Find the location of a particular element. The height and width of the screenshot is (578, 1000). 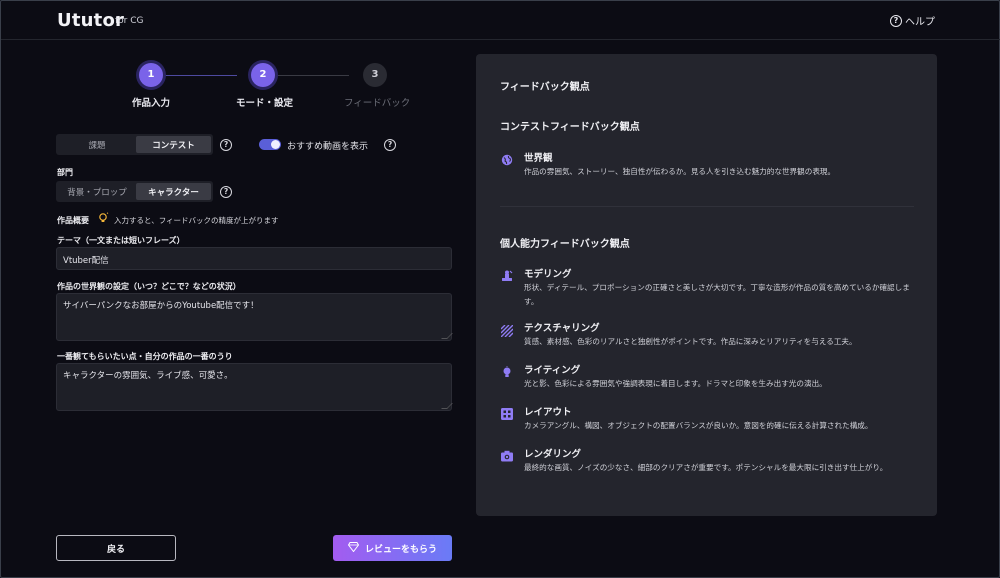

category-option-character: キャラクター is located at coordinates (173, 191).